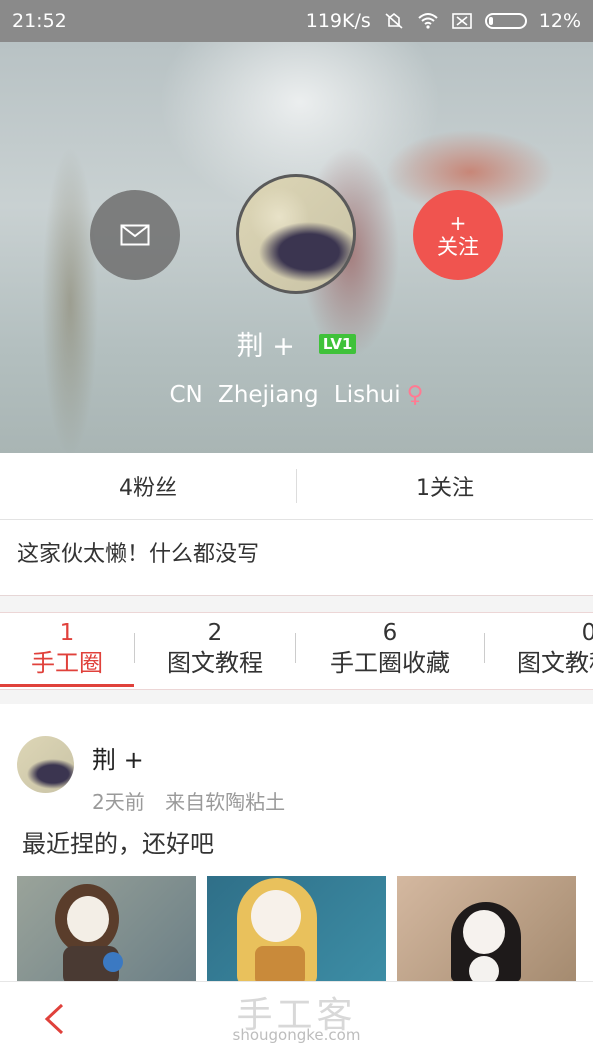 The image size is (593, 1055). I want to click on post-images, so click(296, 931).